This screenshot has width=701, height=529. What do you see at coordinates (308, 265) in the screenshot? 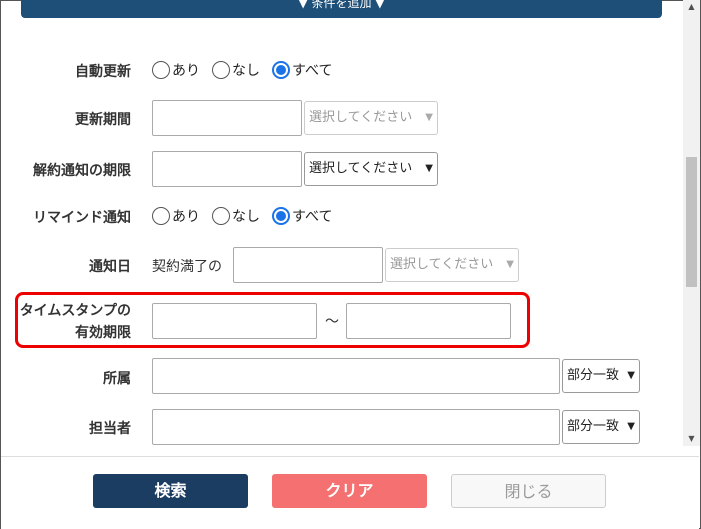
I see `notice-date-input` at bounding box center [308, 265].